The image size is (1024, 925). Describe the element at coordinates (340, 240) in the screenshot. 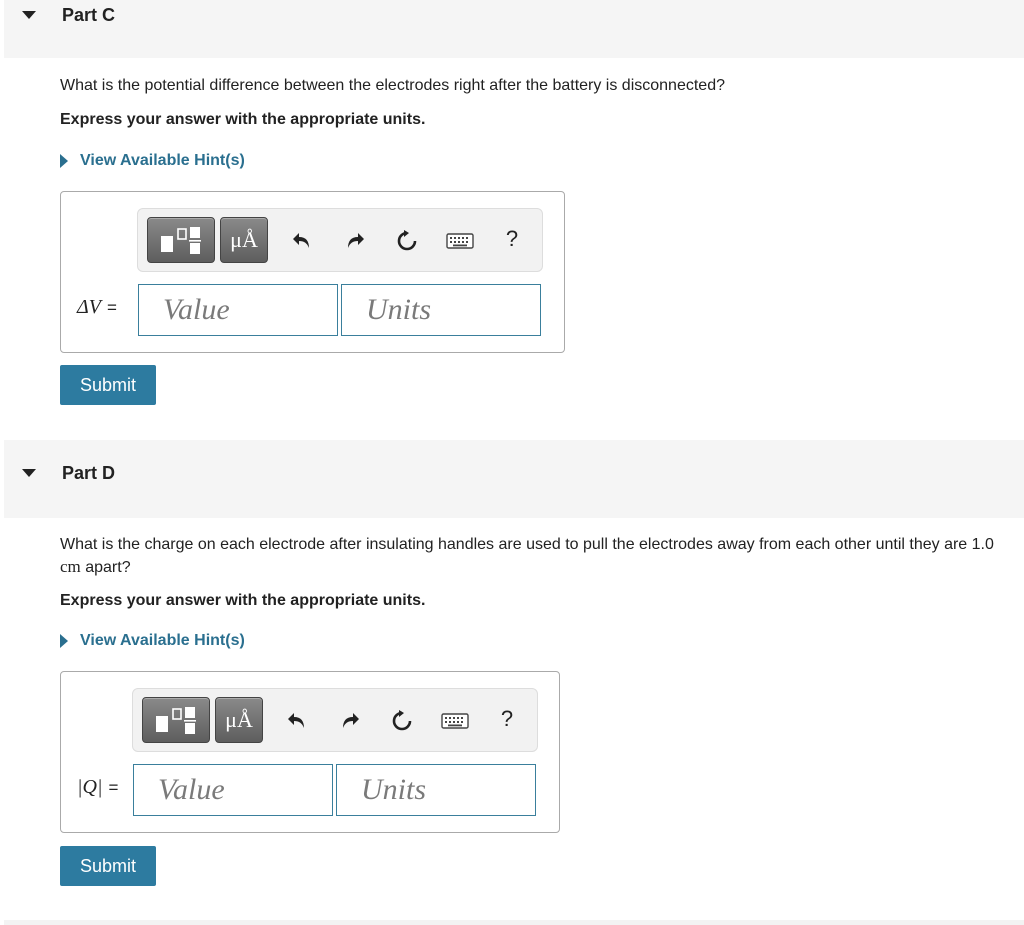

I see `part-c-math-toolbar: μÅ ?` at that location.